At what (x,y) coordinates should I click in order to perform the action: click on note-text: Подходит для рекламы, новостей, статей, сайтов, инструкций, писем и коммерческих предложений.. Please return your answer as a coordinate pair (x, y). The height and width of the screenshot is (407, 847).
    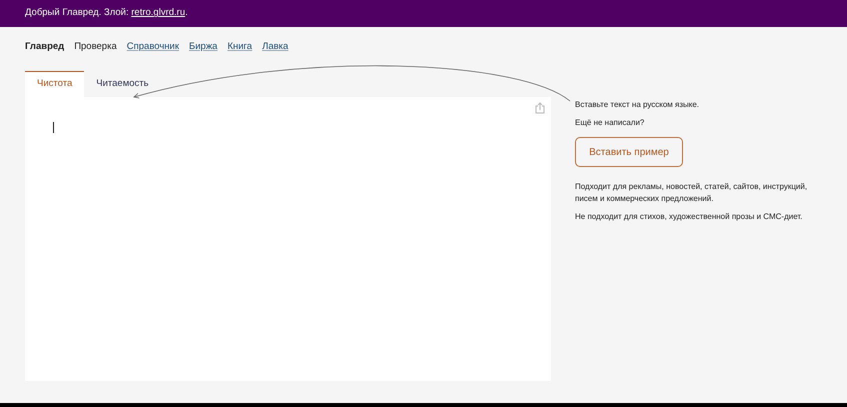
    Looking at the image, I should click on (691, 193).